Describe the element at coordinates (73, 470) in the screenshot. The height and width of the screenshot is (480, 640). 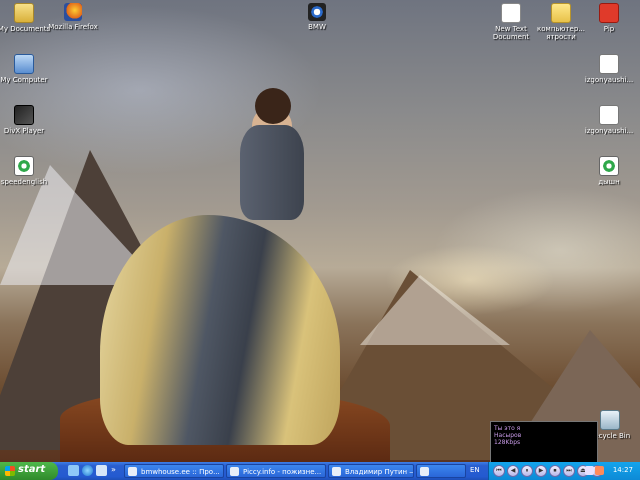
I see `show-desktop-icon` at that location.